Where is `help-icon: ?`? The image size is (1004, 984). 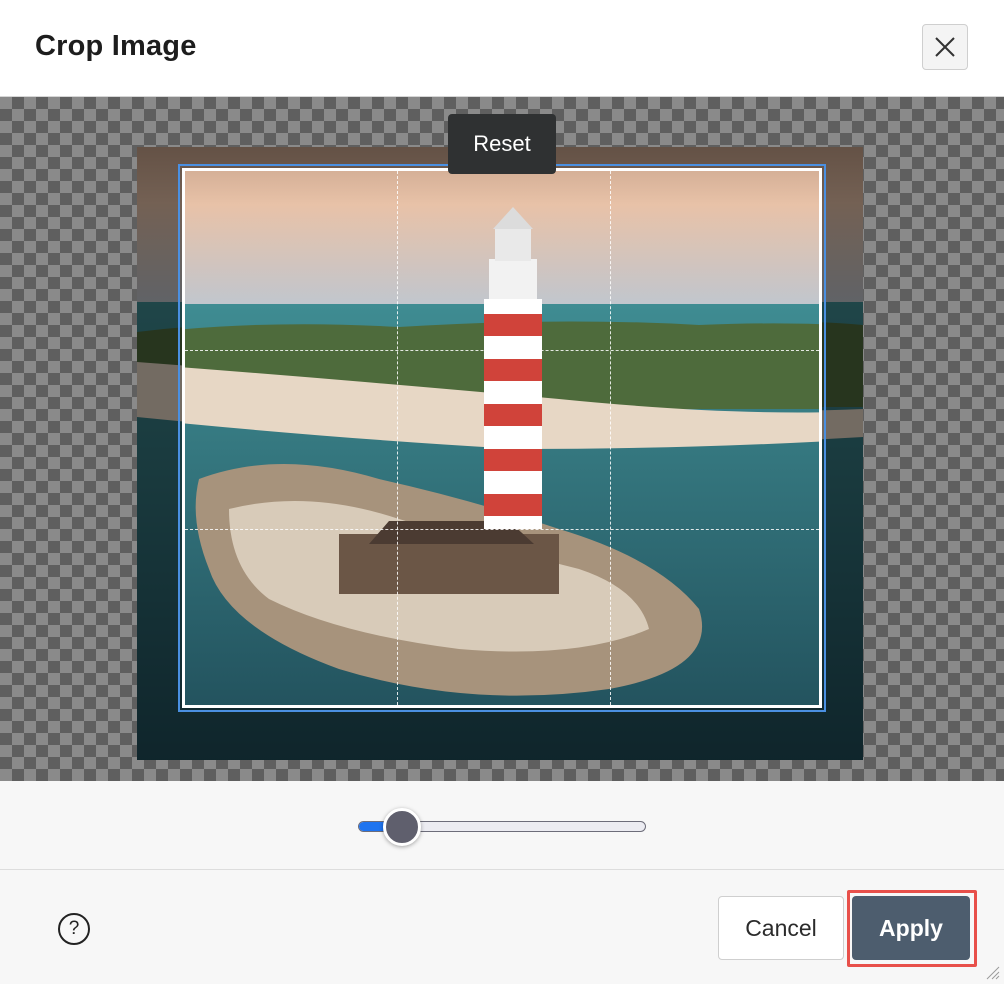
help-icon: ? is located at coordinates (74, 928).